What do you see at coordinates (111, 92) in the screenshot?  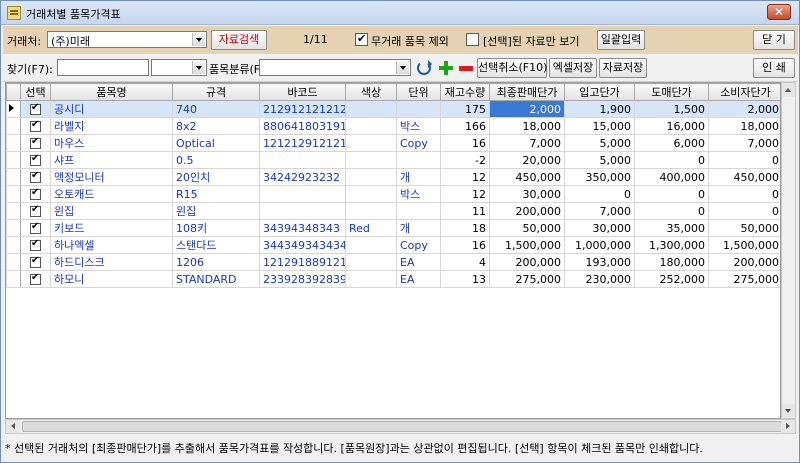 I see `column-header-item-name: 품목명` at bounding box center [111, 92].